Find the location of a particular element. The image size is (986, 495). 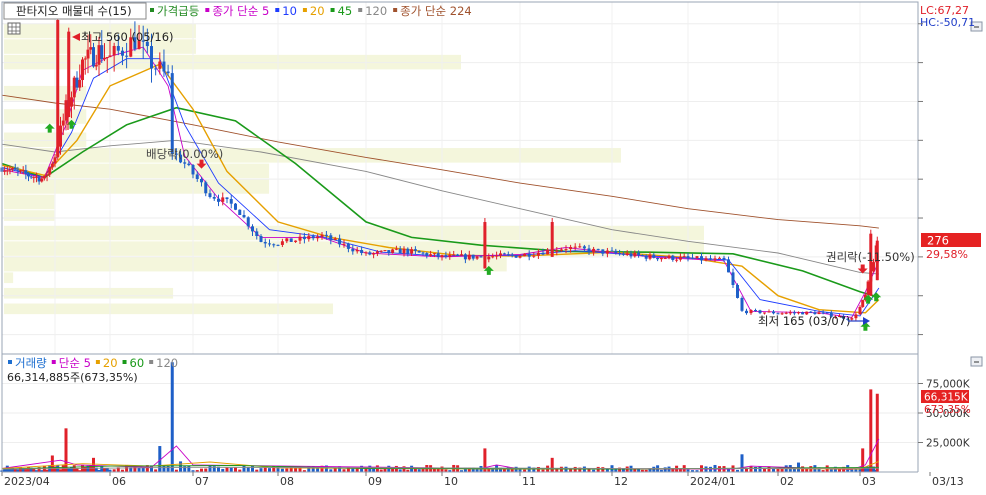

time-tick-label: 06 is located at coordinates (119, 481).